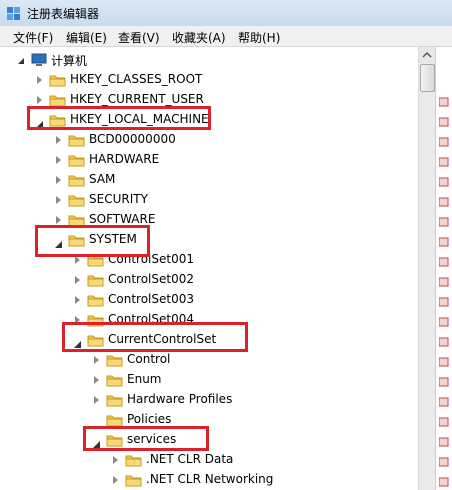 This screenshot has width=452, height=490. What do you see at coordinates (199, 37) in the screenshot?
I see `menu-favorites: 收藏夹(A)` at bounding box center [199, 37].